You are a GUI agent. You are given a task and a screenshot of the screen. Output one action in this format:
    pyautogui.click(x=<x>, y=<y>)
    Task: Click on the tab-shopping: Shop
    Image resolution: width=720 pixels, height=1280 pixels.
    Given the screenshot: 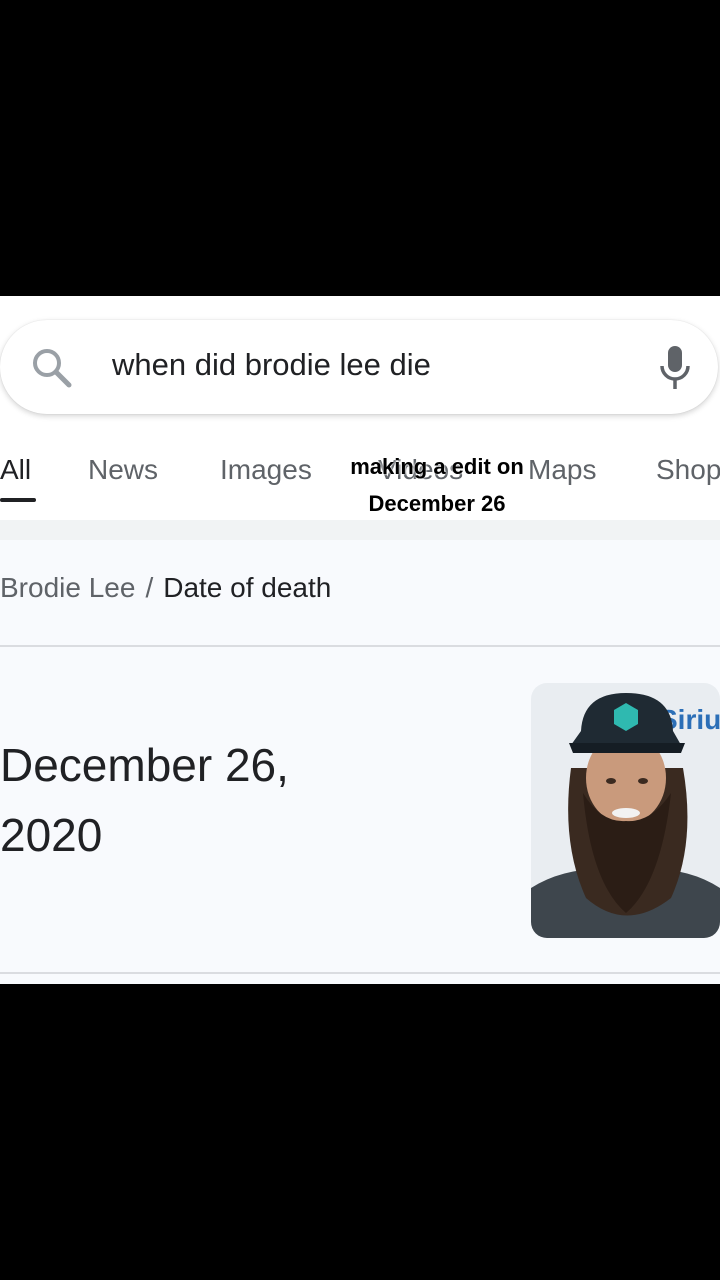 What is the action you would take?
    pyautogui.click(x=688, y=470)
    